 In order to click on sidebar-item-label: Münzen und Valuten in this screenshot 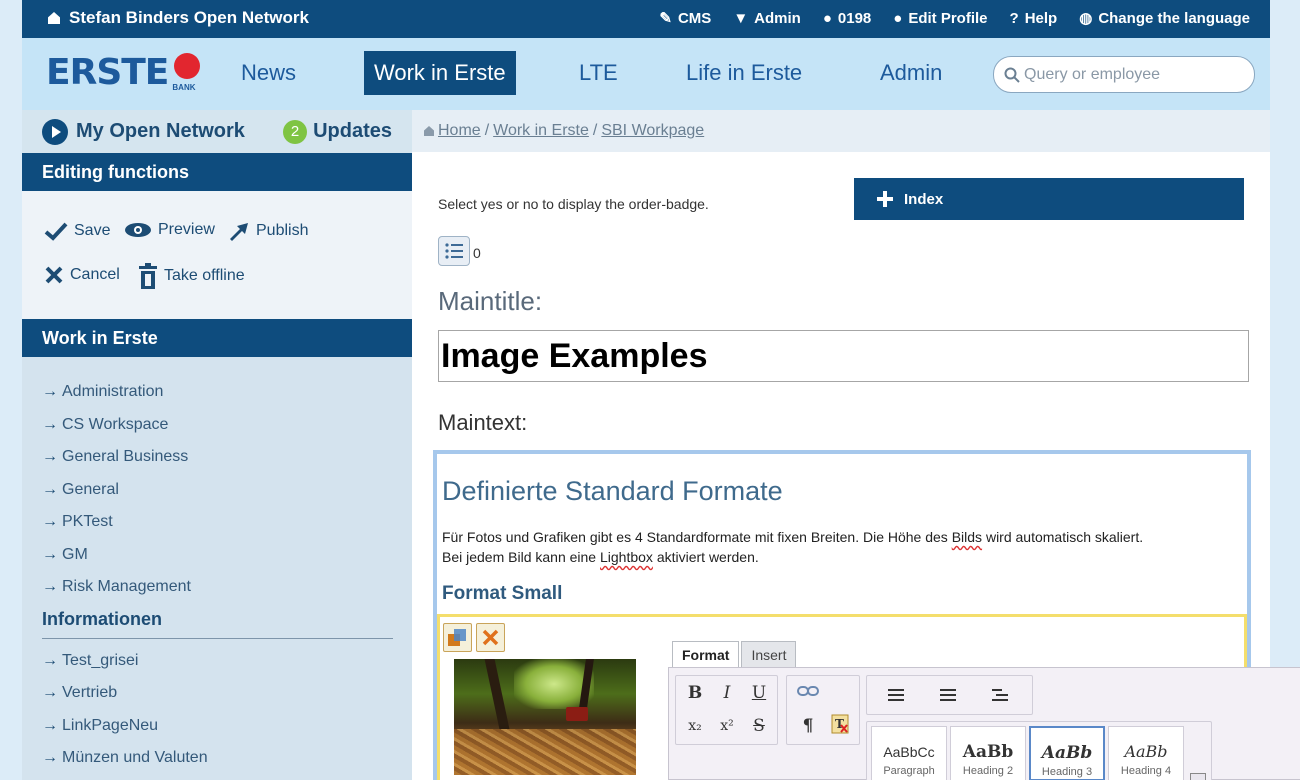, I will do `click(135, 757)`.